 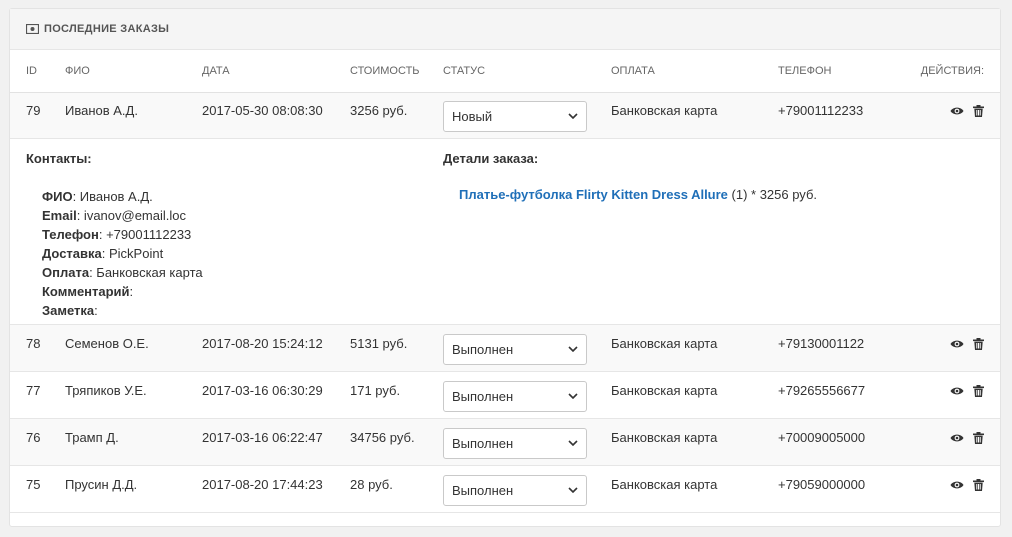 I want to click on order-cost: 5131 руб., so click(x=396, y=348).